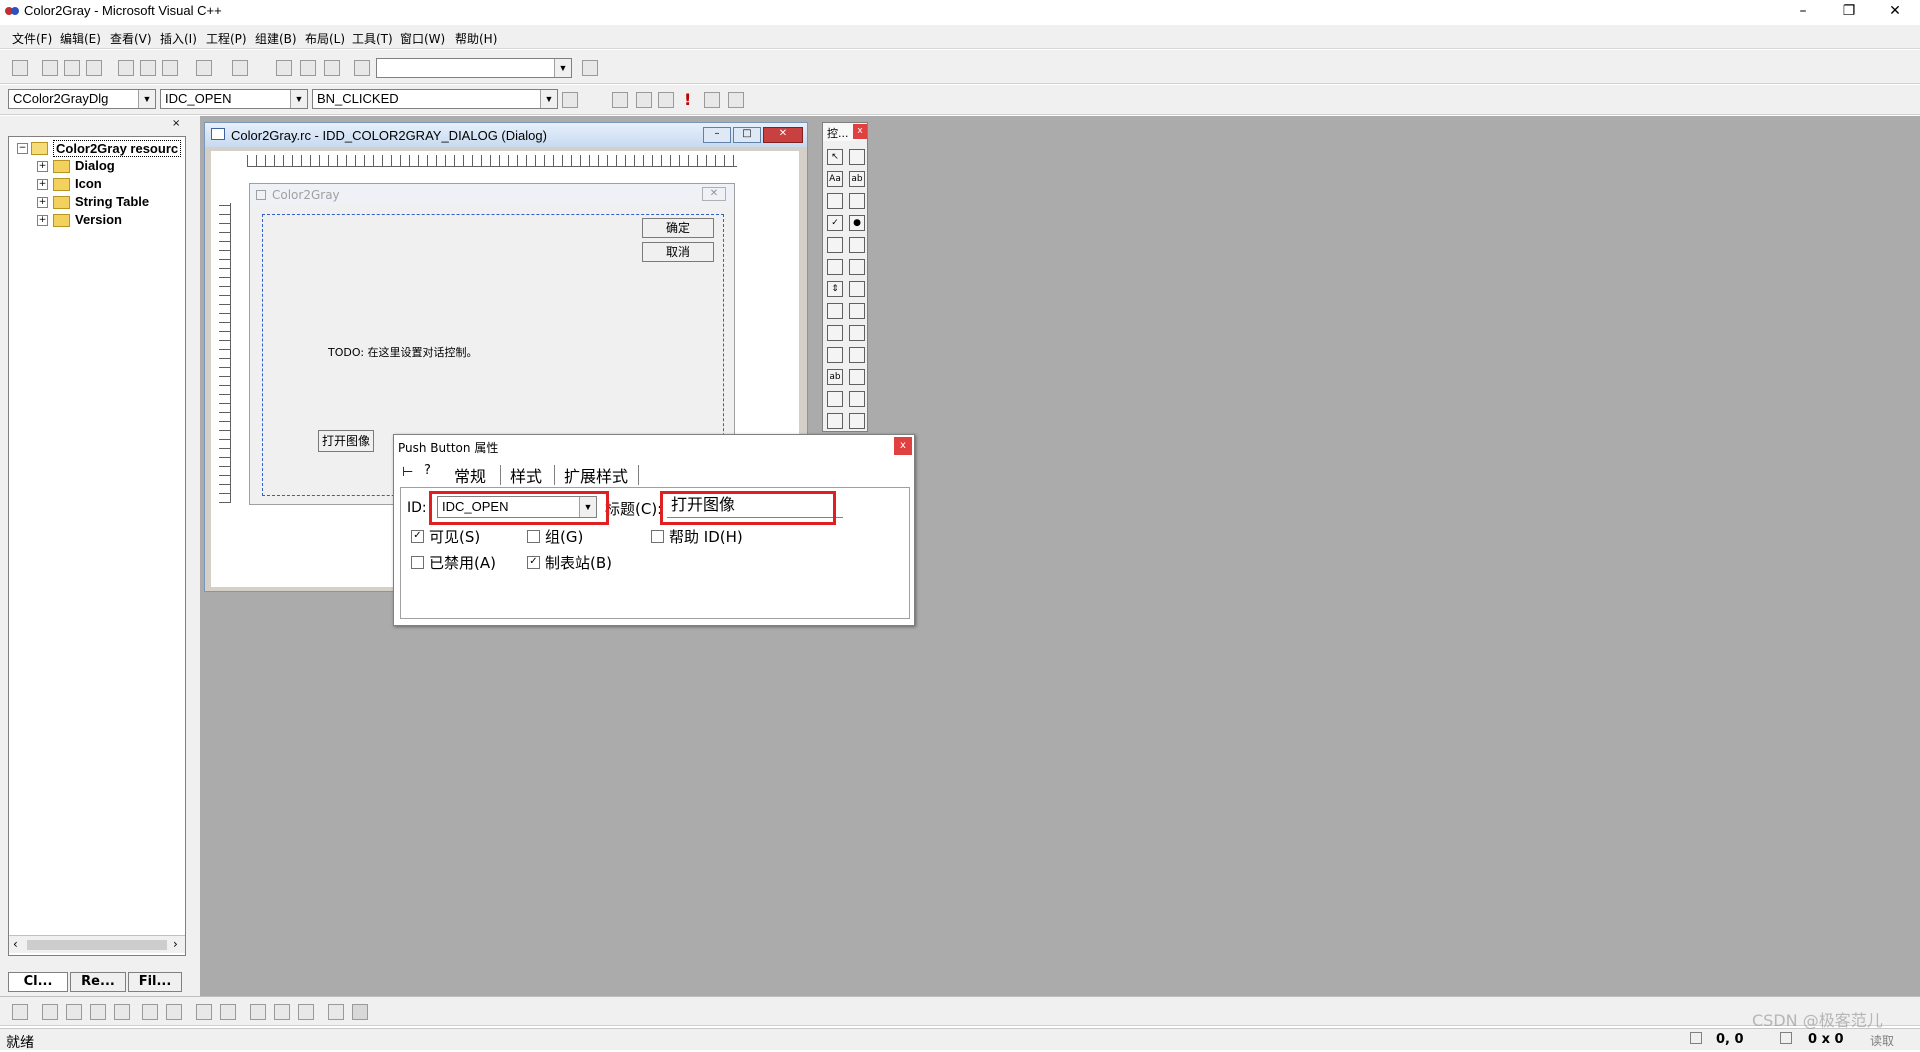 The height and width of the screenshot is (1052, 1920). I want to click on scroll-right-icon: ›, so click(175, 944).